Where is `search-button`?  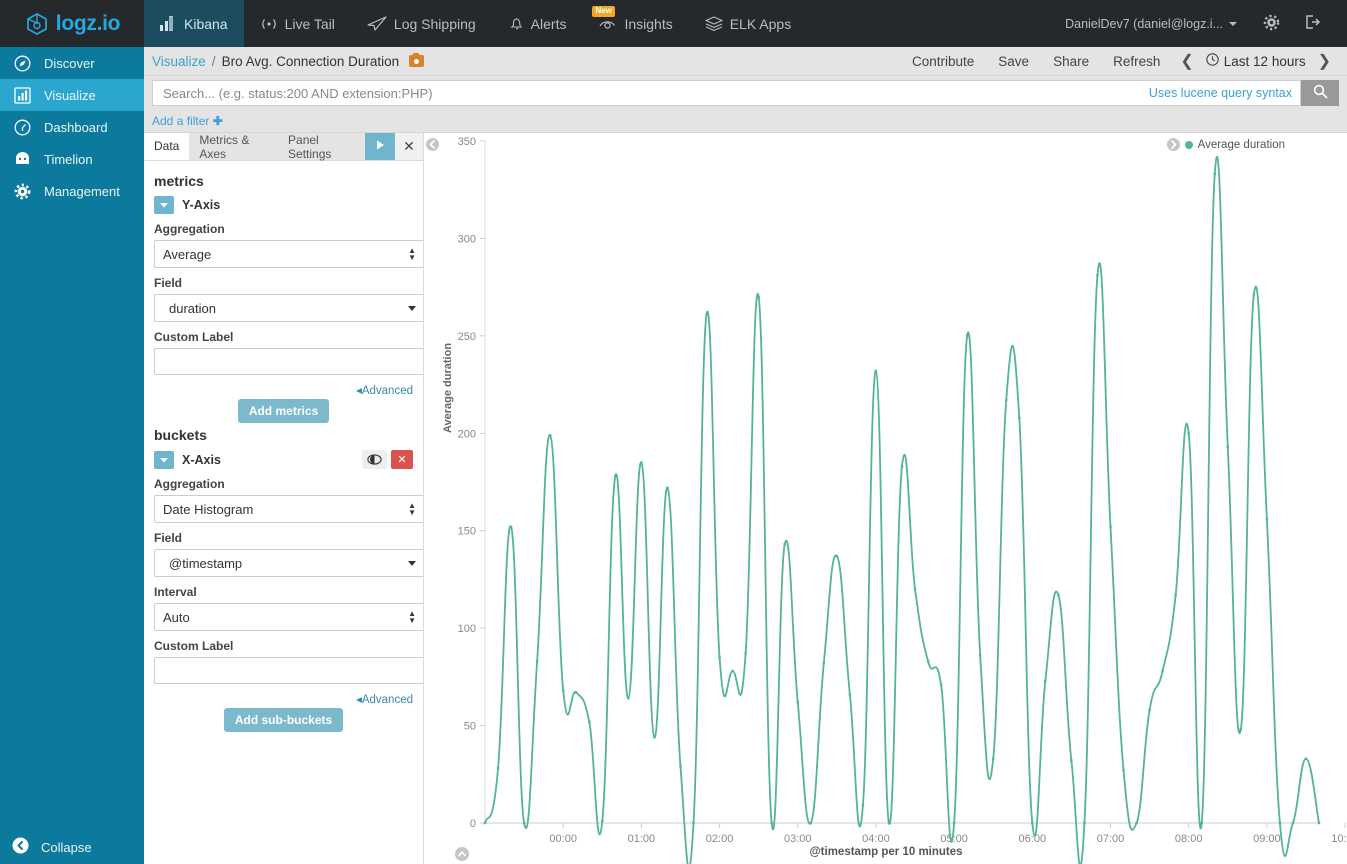
search-button is located at coordinates (1320, 93).